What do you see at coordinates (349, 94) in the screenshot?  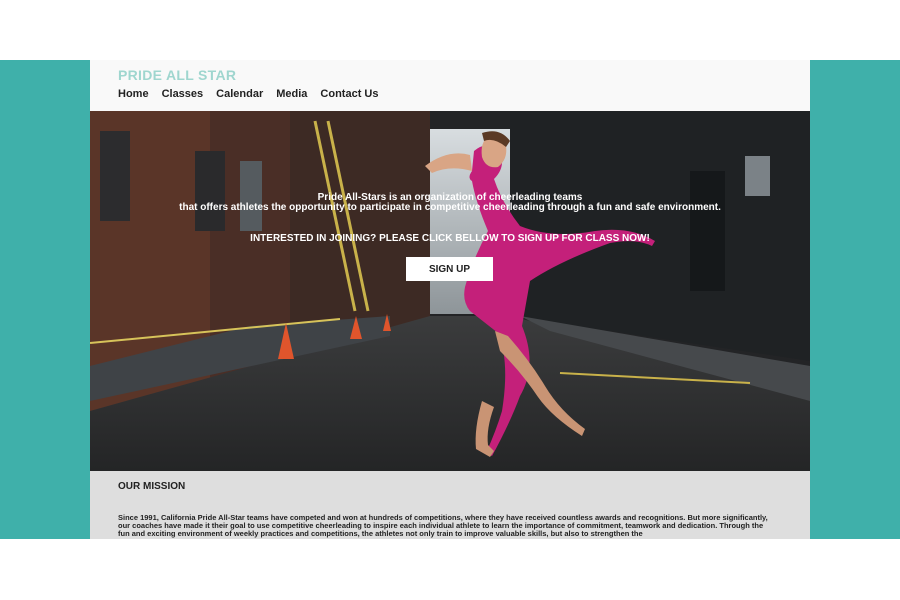 I see `nav-contact-us: Contact Us` at bounding box center [349, 94].